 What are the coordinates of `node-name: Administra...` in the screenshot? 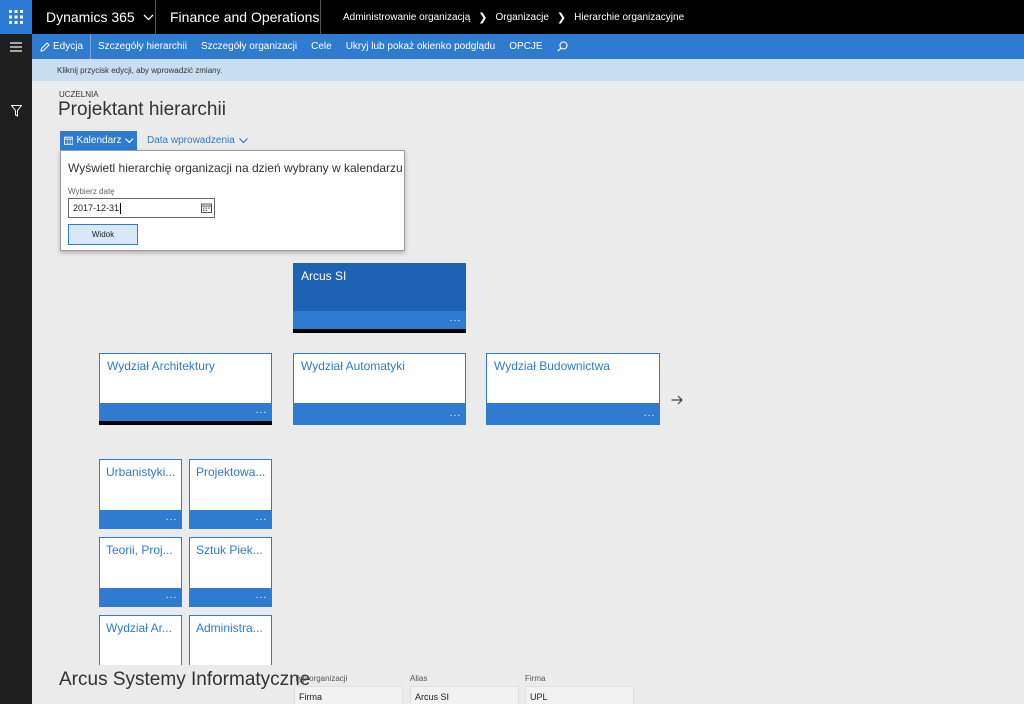 It's located at (229, 628).